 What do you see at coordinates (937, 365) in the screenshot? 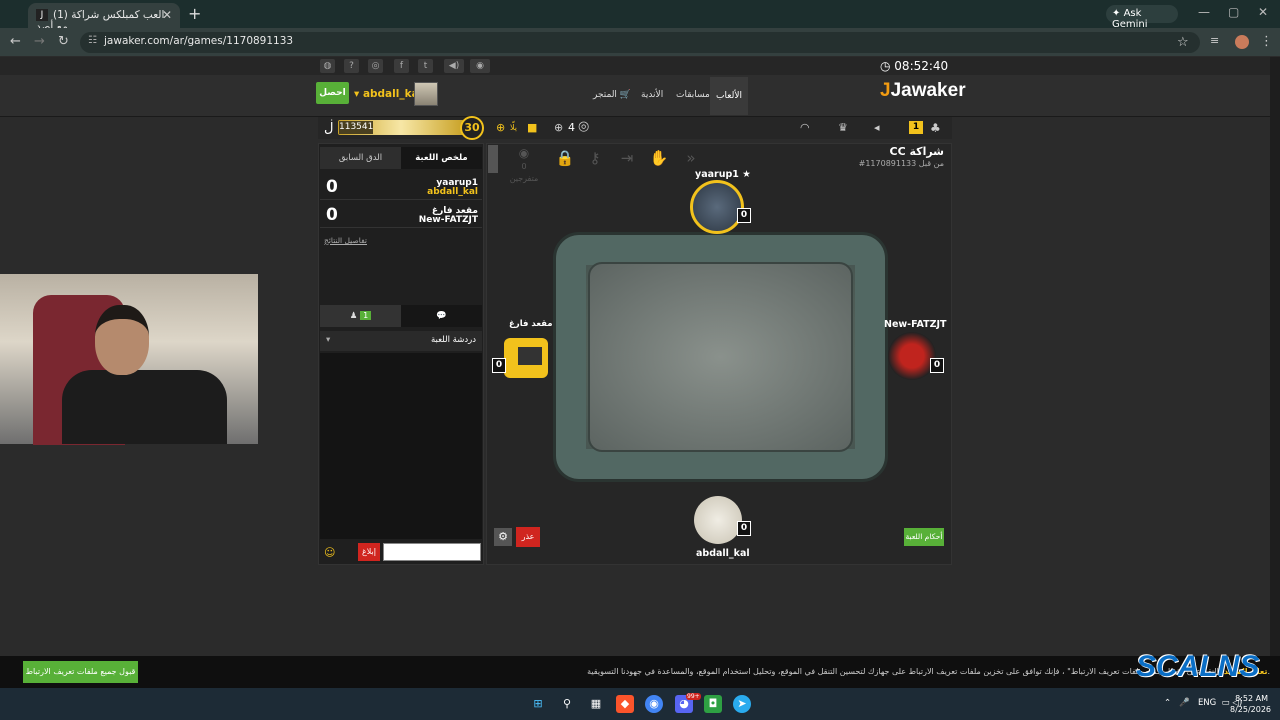
I see `player-right-score: 0` at bounding box center [937, 365].